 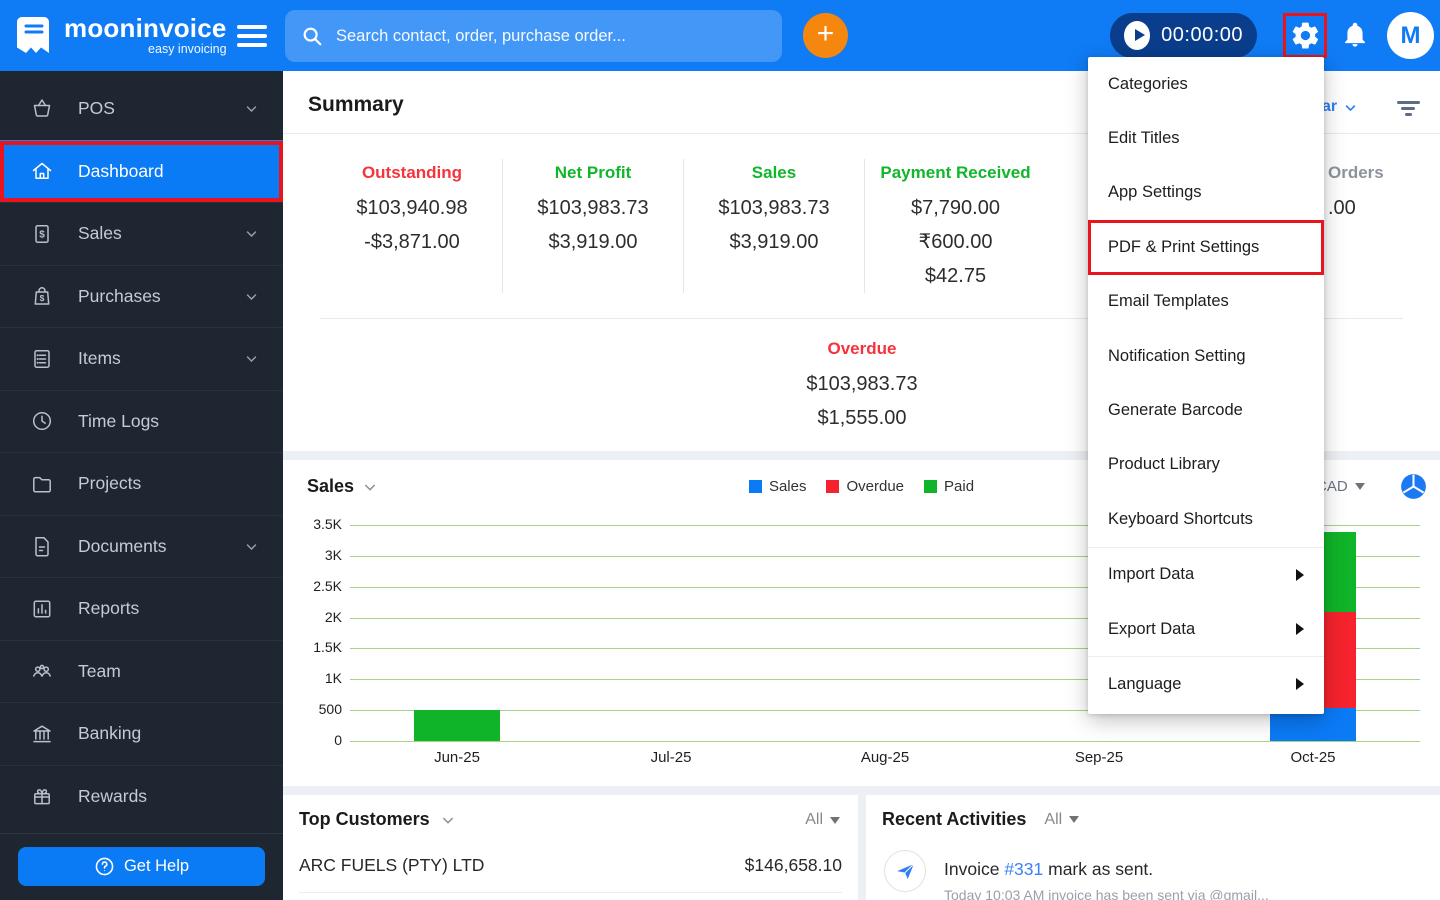 I want to click on menu-item-export-data: Export Data, so click(x=1206, y=629).